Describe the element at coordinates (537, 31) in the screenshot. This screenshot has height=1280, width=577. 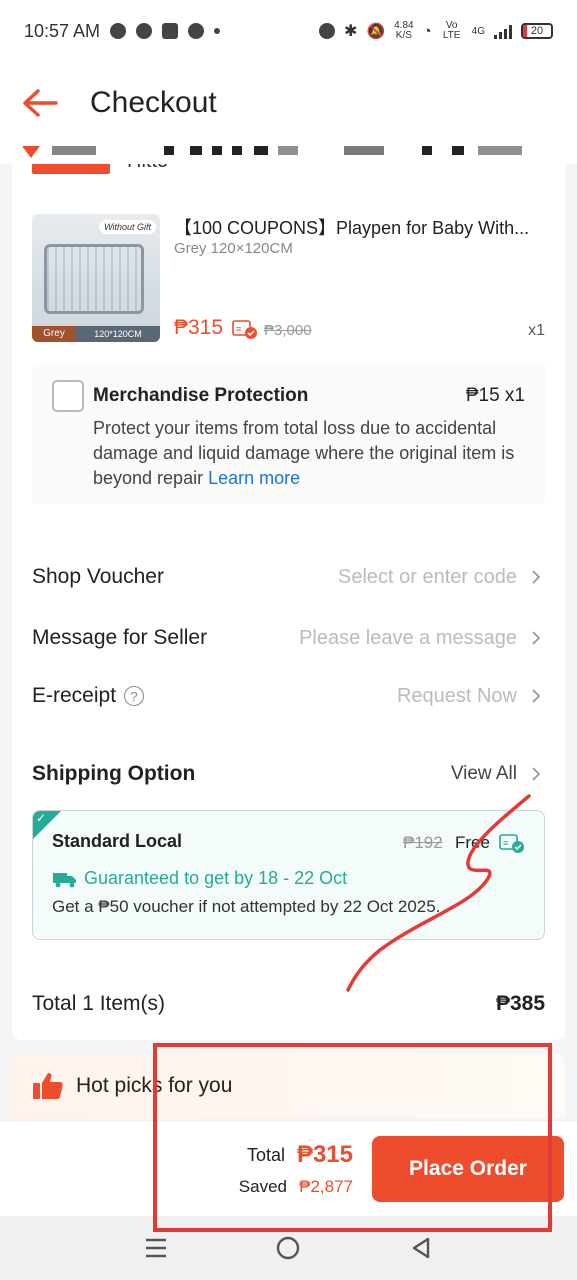
I see `battery-icon: 20` at that location.